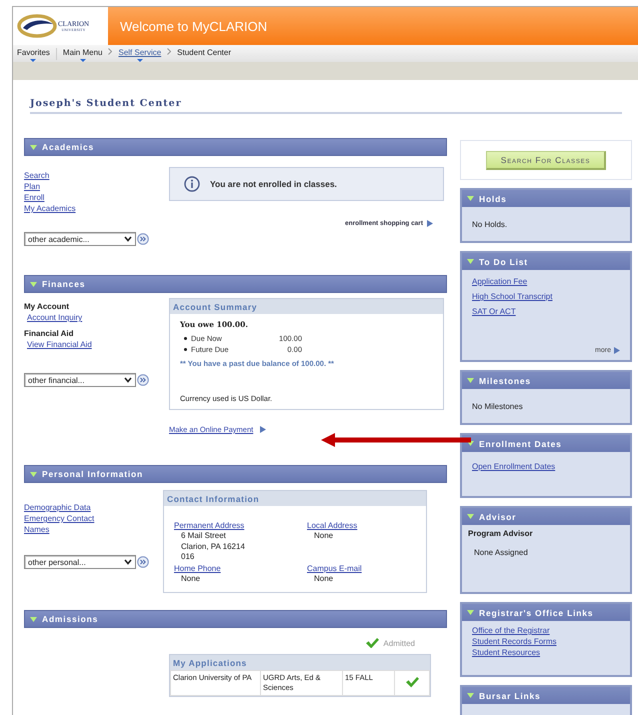  What do you see at coordinates (68, 147) in the screenshot?
I see `section-title: Academics` at bounding box center [68, 147].